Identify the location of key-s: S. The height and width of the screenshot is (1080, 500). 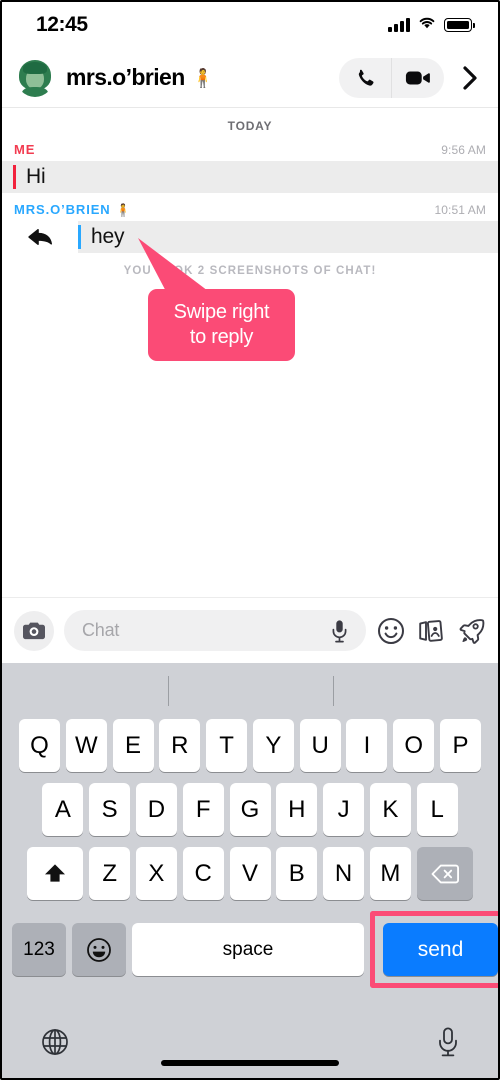
(110, 809).